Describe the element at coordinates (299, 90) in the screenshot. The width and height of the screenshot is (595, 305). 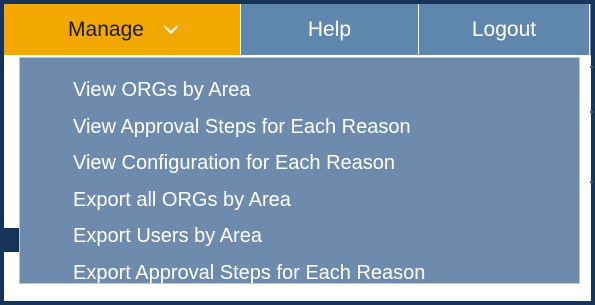
I see `dropdown-item-view-orgs-by-area: View ORGs by Area` at that location.